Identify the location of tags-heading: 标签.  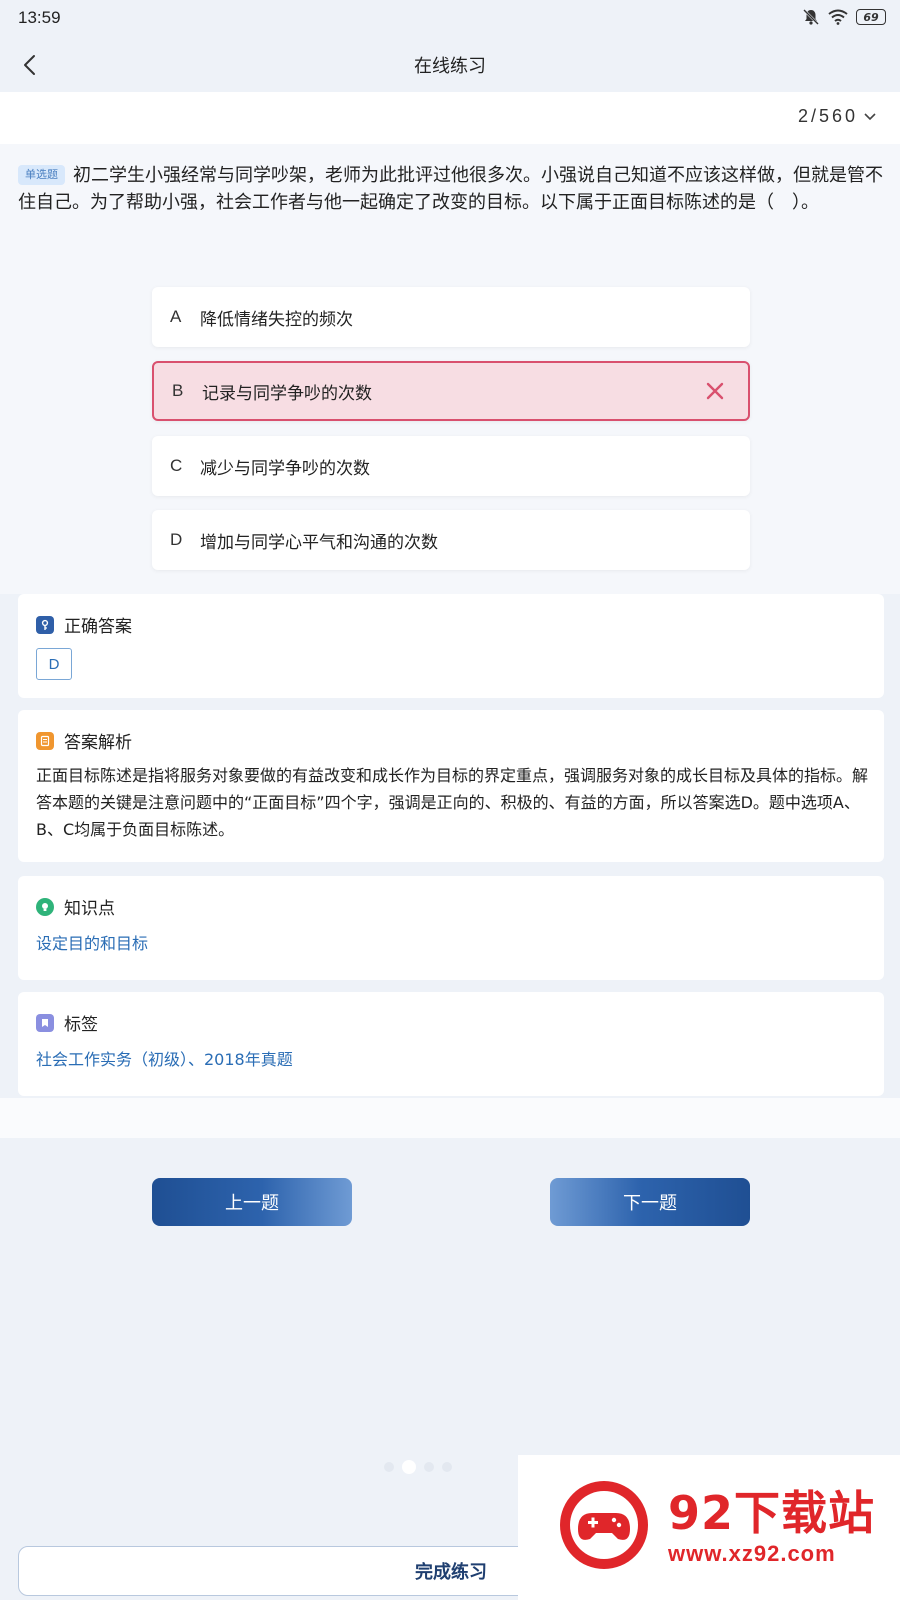
(67, 1022).